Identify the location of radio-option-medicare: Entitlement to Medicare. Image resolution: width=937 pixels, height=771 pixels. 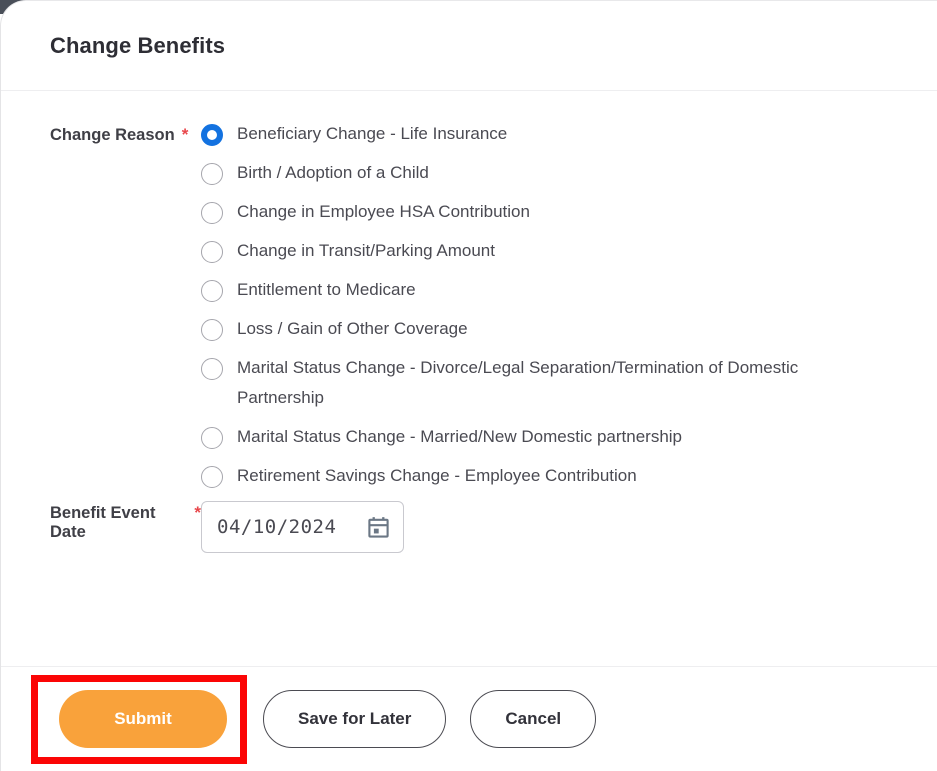
(569, 292).